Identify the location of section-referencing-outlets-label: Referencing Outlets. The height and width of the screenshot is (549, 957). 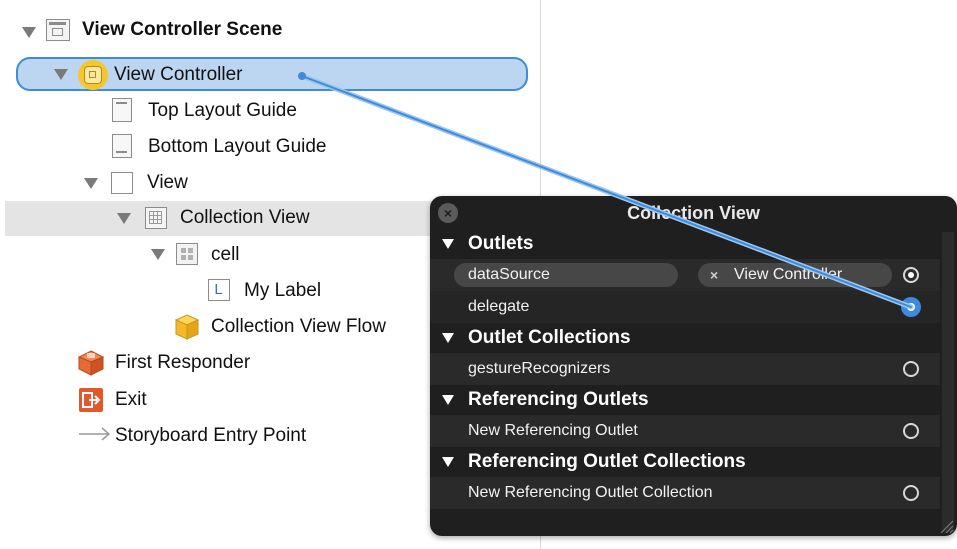
(558, 399).